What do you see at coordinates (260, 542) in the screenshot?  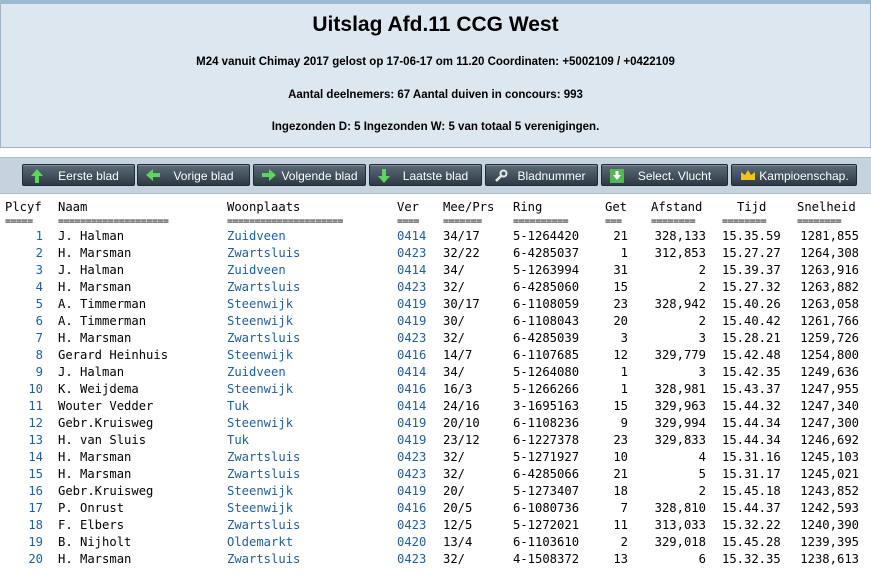 I see `cell-woonplaats: Oldemarkt` at bounding box center [260, 542].